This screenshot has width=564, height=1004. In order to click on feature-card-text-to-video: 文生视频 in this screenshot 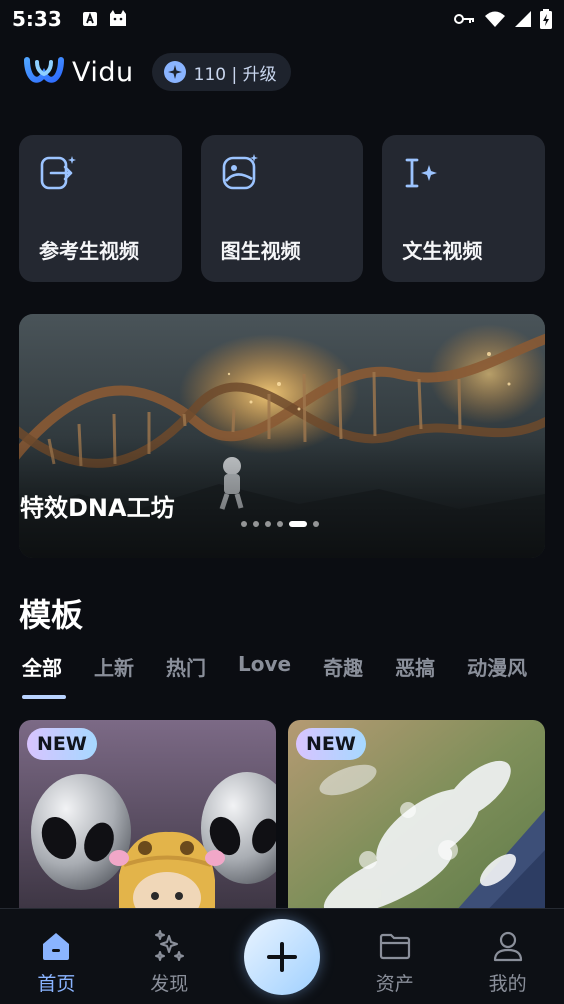, I will do `click(464, 208)`.